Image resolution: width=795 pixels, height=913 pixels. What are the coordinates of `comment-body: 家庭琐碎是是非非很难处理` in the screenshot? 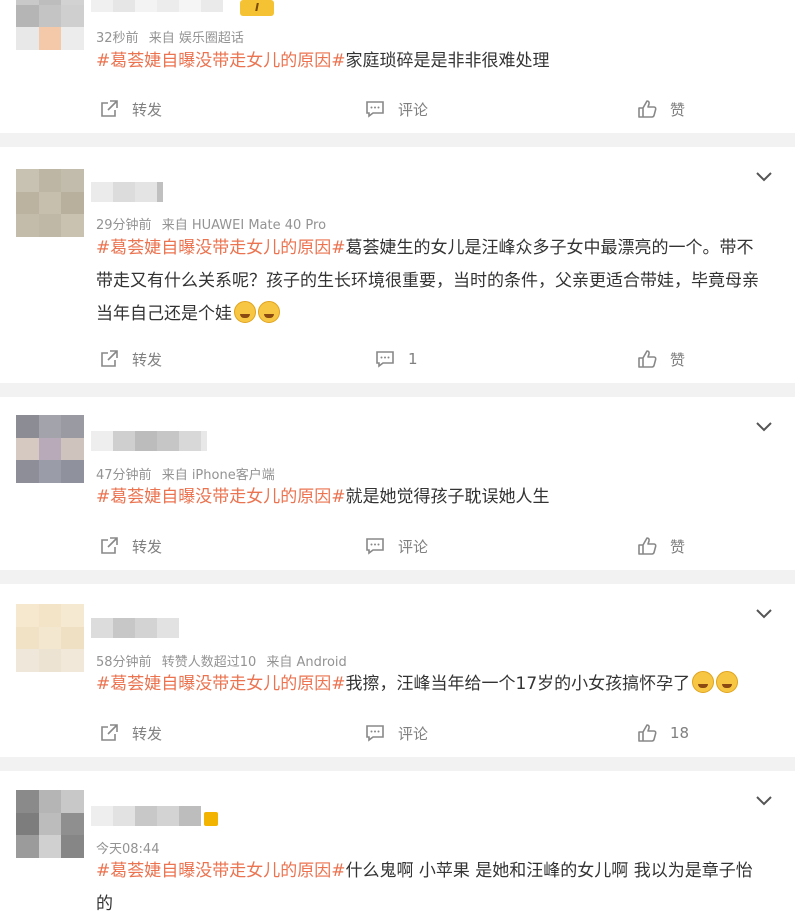 It's located at (447, 61).